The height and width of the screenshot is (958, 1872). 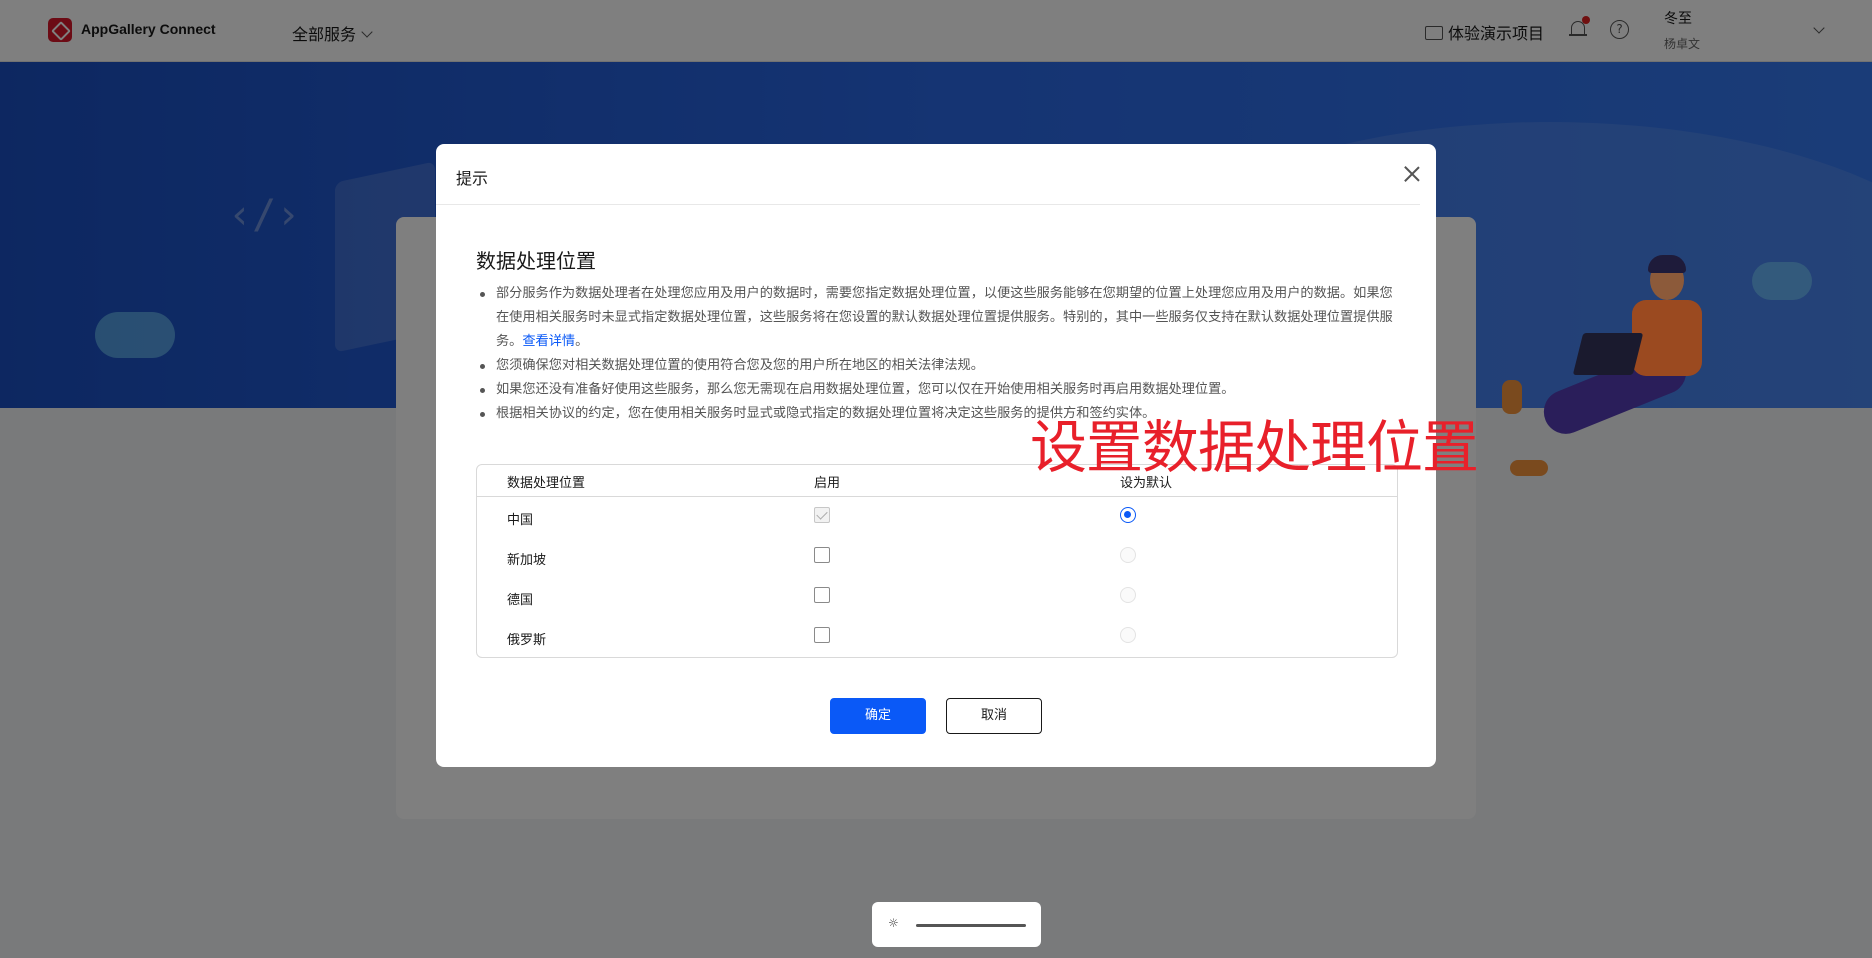 I want to click on close-icon, so click(x=1412, y=174).